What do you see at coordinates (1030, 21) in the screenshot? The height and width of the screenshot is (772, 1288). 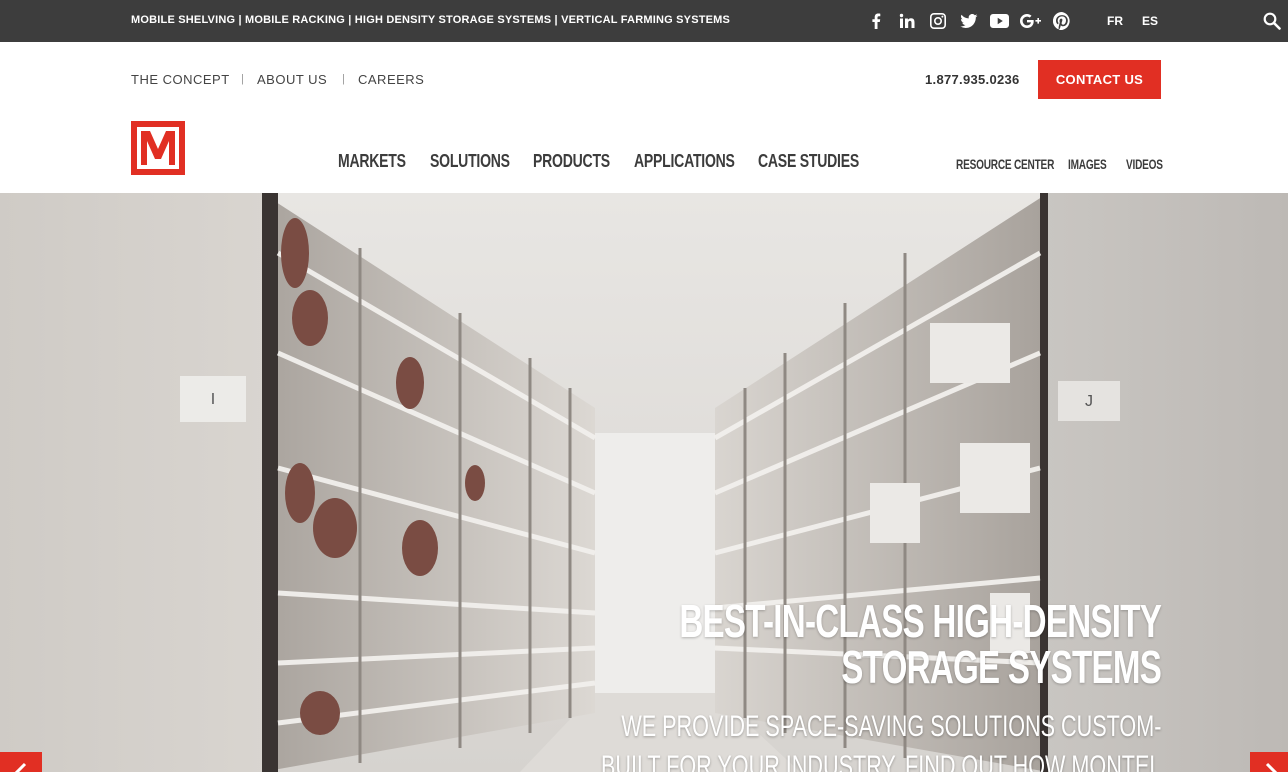 I see `google-plus-icon` at bounding box center [1030, 21].